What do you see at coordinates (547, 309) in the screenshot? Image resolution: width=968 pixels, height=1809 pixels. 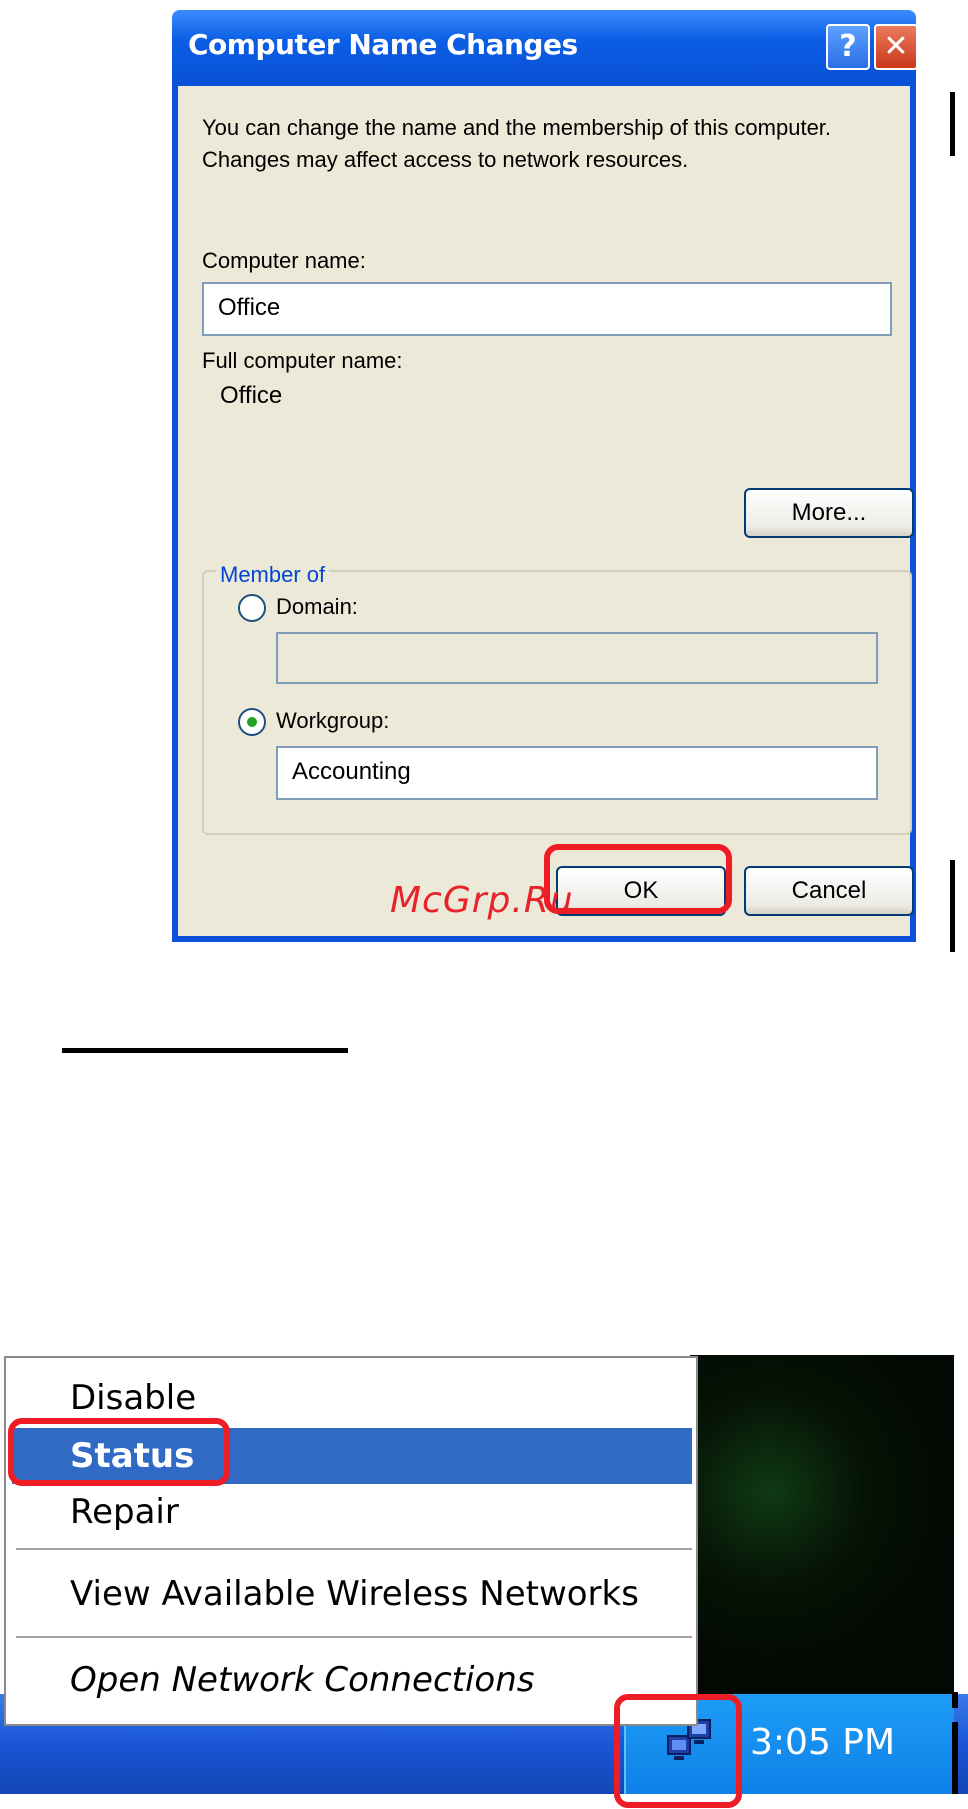 I see `computer-name-input: Office` at bounding box center [547, 309].